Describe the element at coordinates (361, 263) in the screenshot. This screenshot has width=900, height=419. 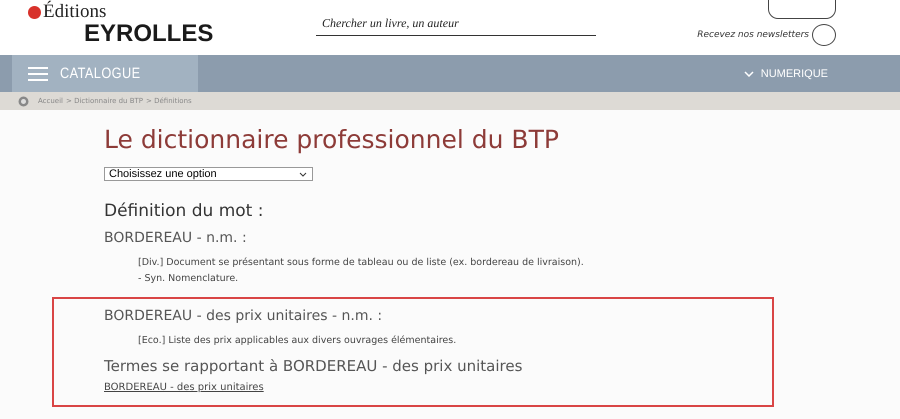
I see `definition-text: [Div.] Document se présentant sous forme de tableau ou de liste (ex. bordereau de livraison).` at that location.